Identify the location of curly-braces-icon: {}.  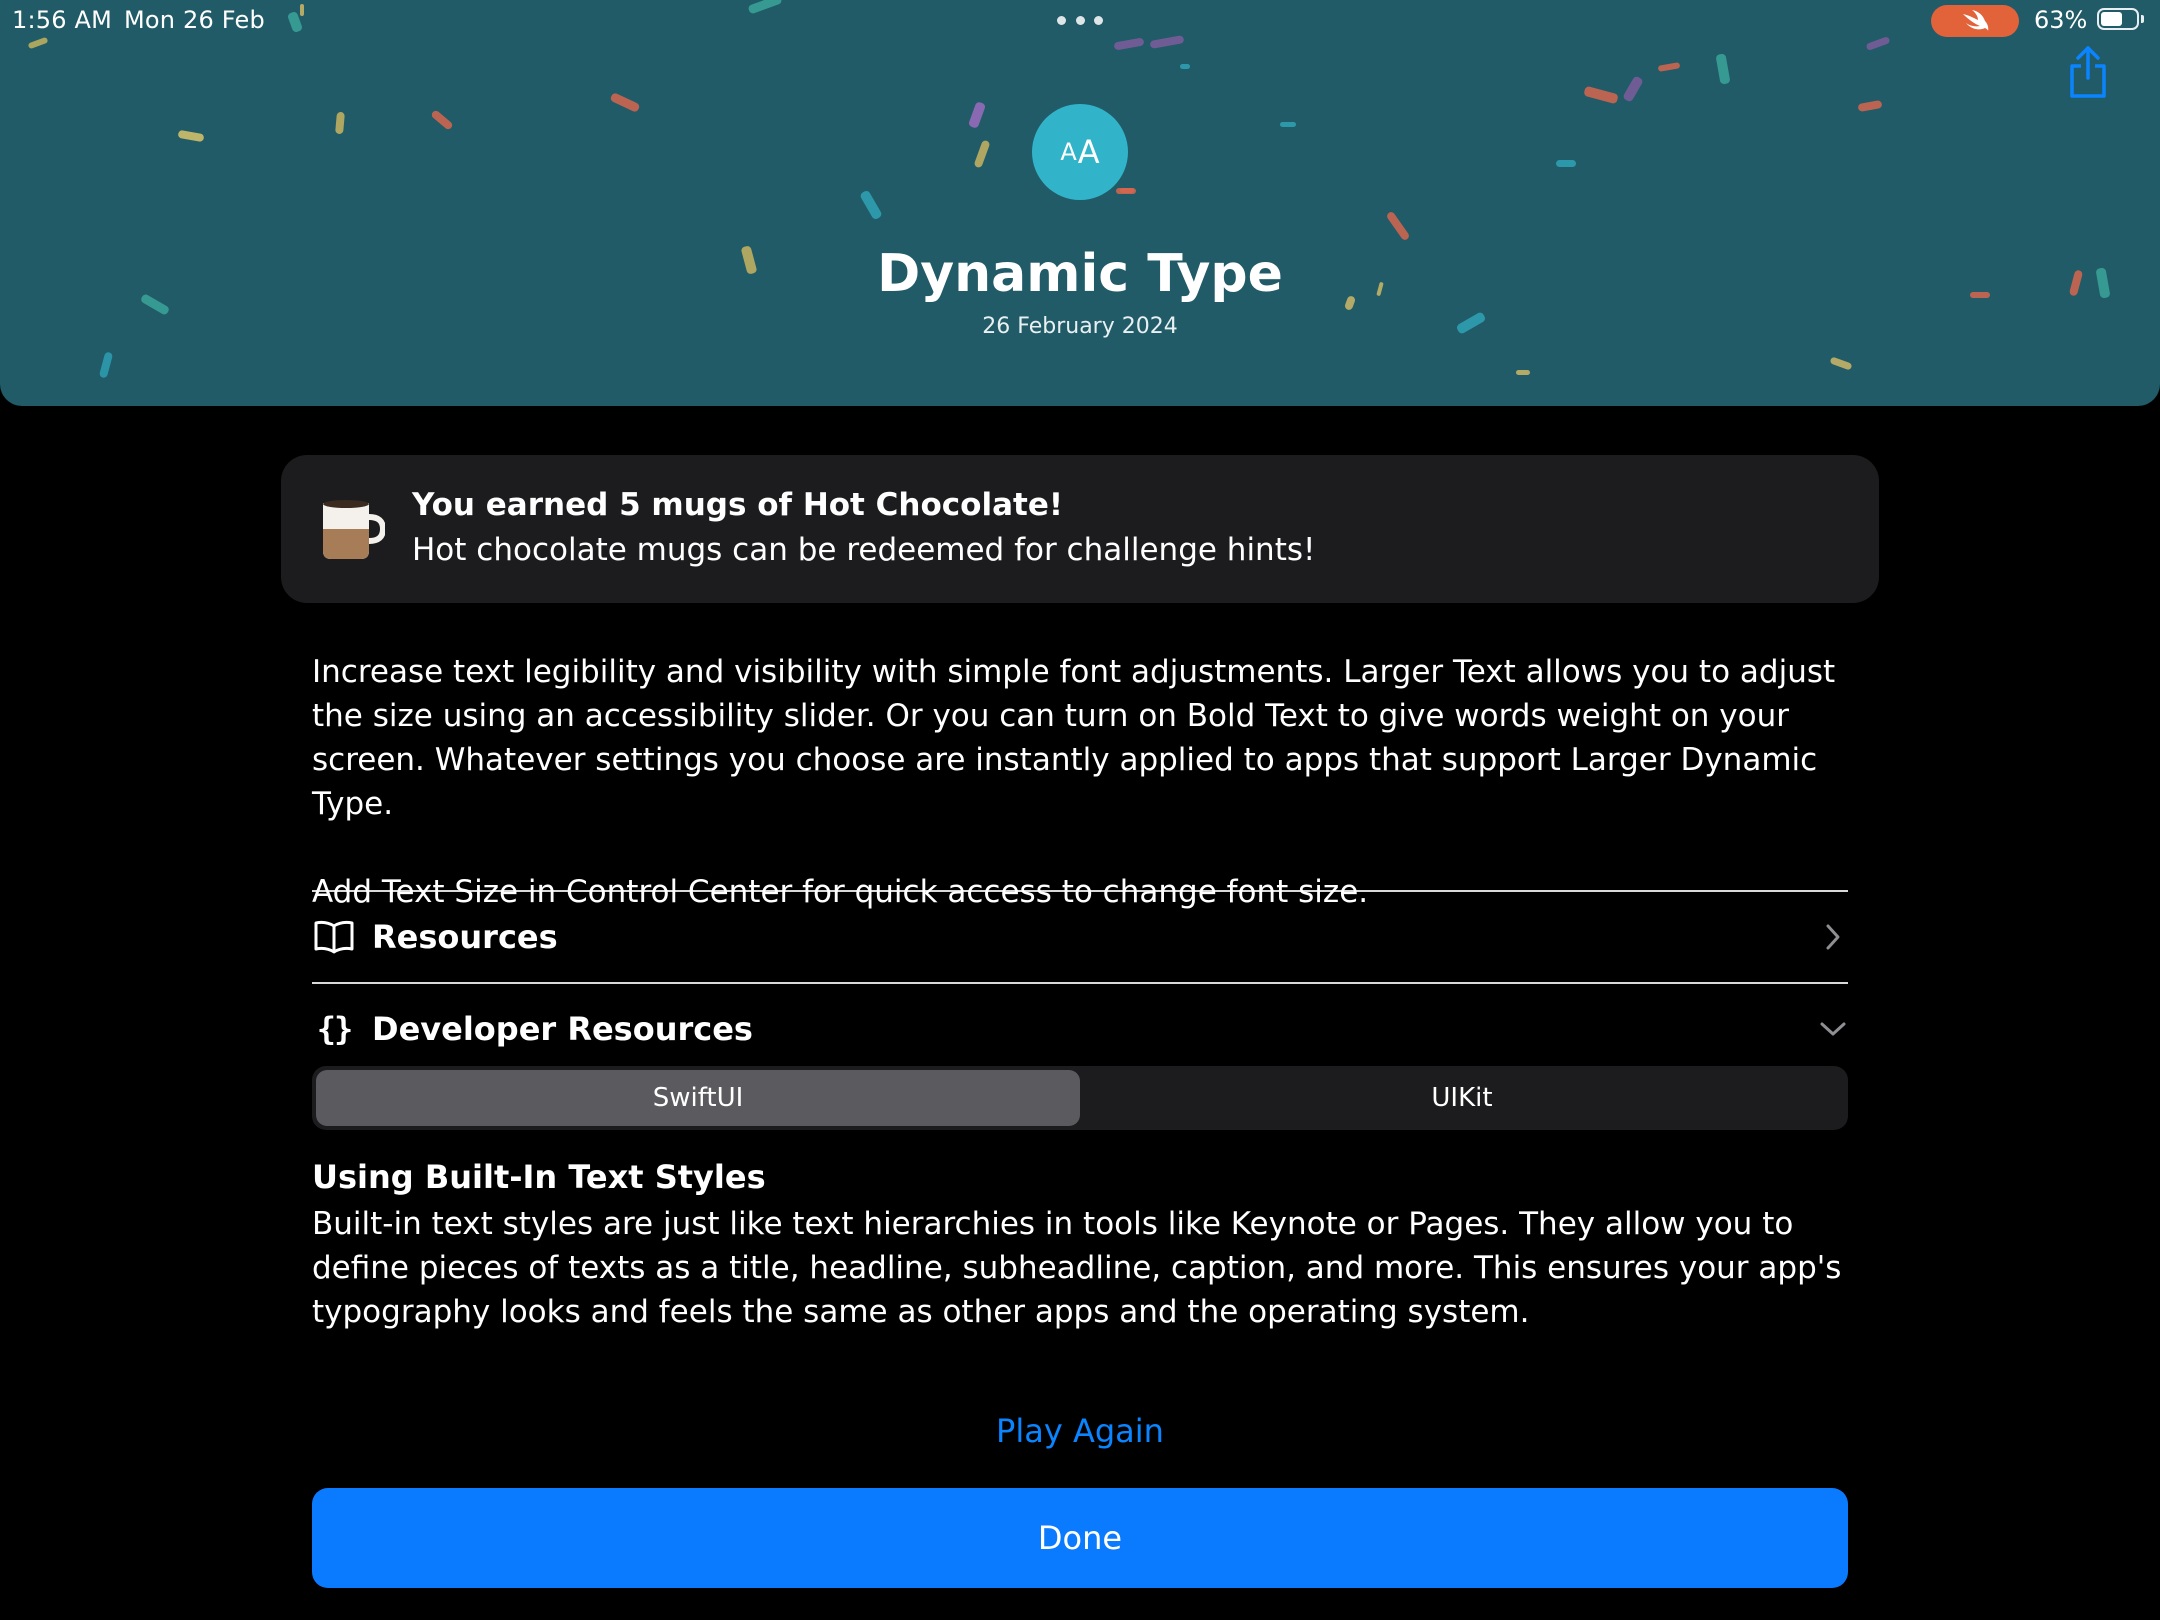
(335, 1029).